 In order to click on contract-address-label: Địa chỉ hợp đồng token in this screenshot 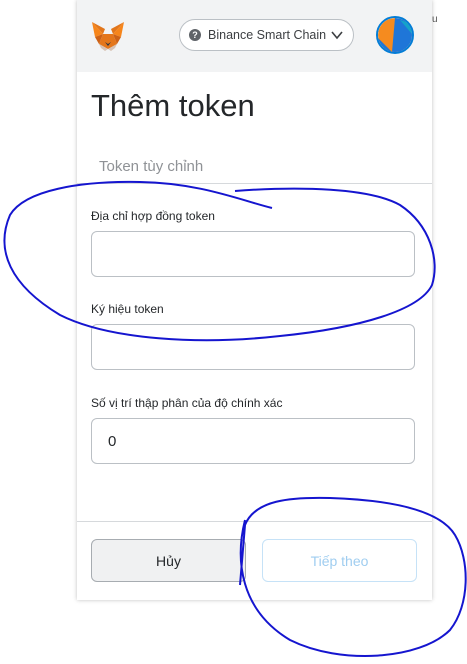, I will do `click(153, 216)`.